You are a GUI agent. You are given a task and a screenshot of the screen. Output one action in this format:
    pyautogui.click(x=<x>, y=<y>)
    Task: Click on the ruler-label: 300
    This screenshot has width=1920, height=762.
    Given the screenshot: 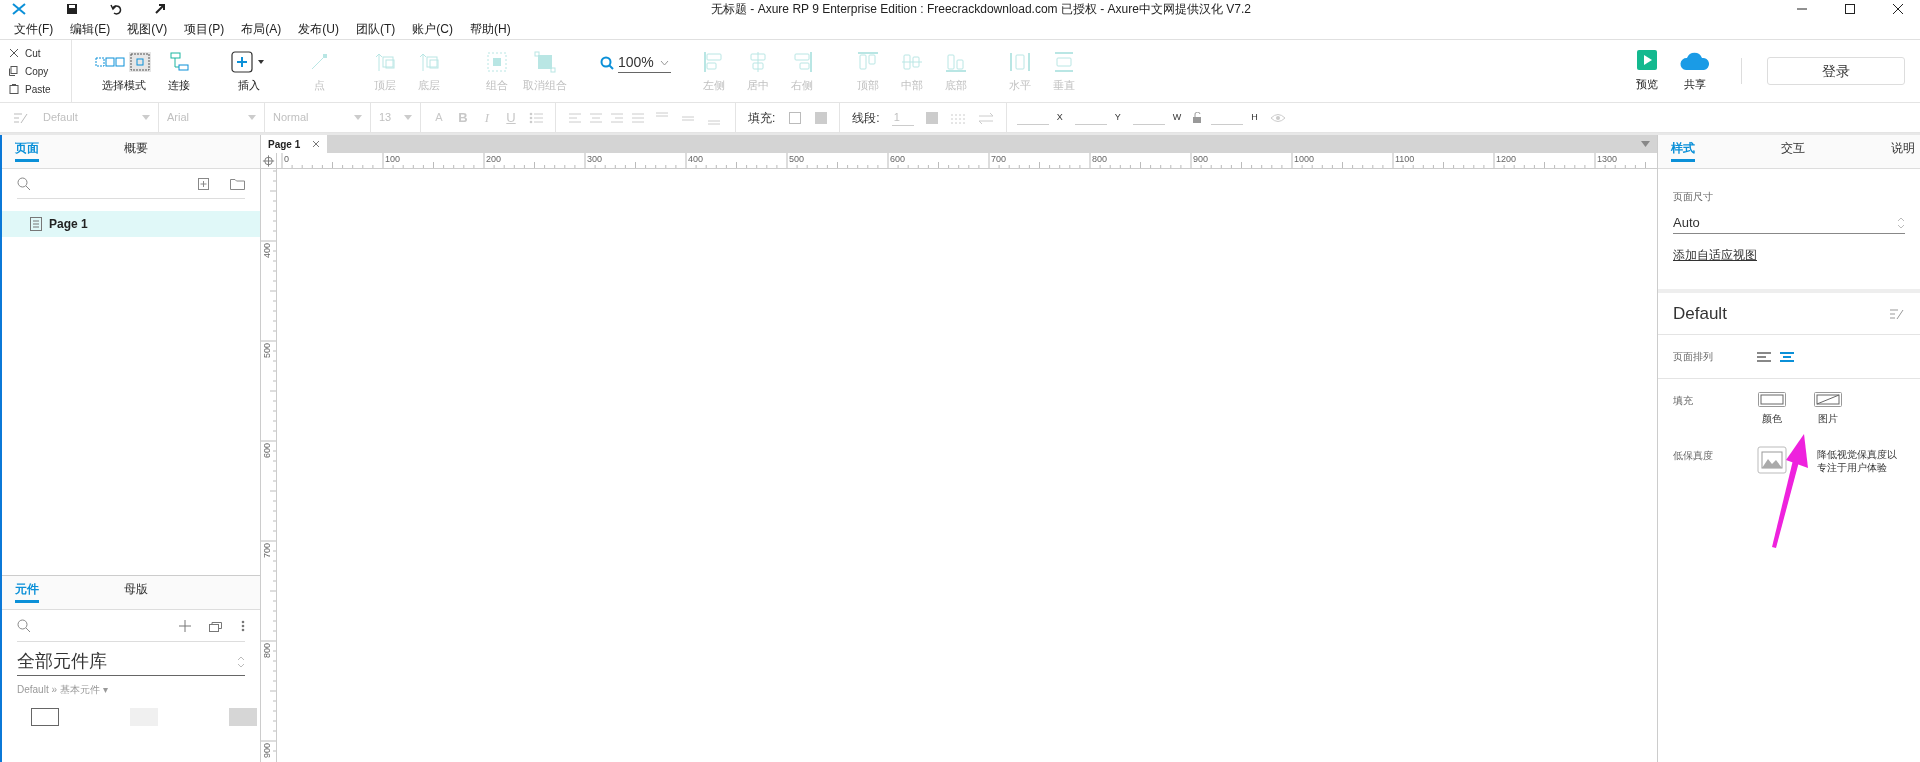 What is the action you would take?
    pyautogui.click(x=595, y=159)
    